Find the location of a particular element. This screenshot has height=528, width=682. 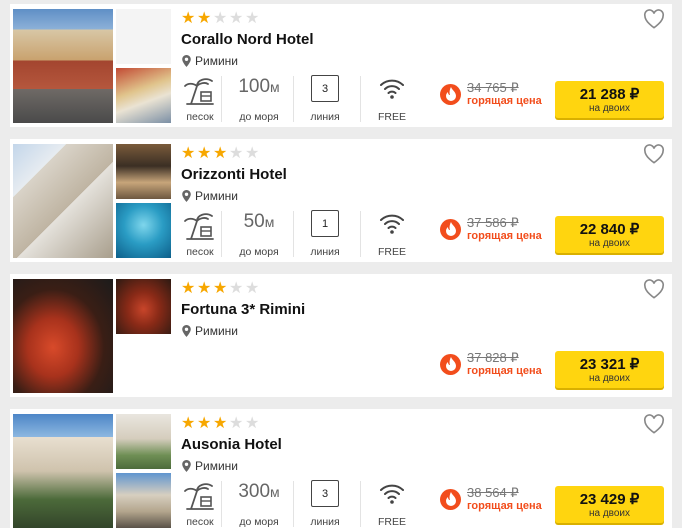

price-button: 21 288 ₽ на двоих is located at coordinates (609, 99).